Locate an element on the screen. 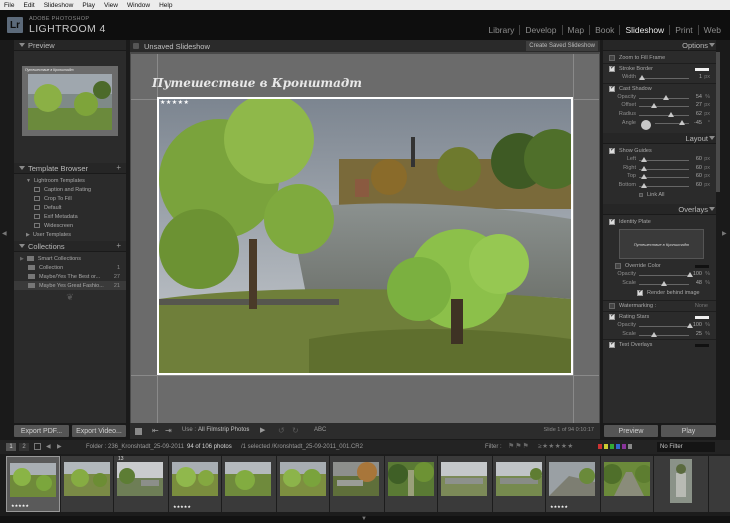  menu-view: View is located at coordinates (111, 5).